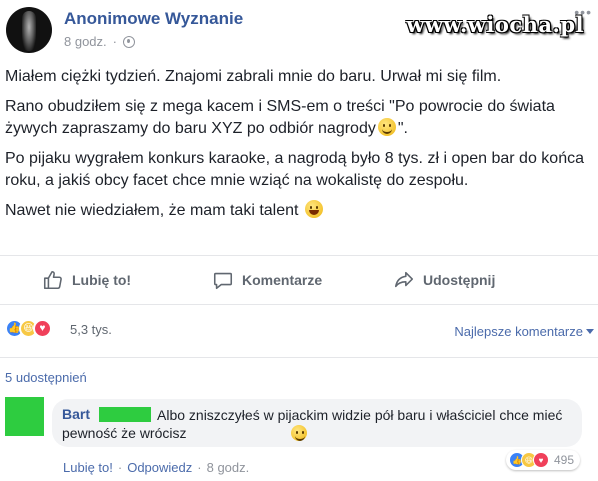  I want to click on smoke-image, so click(29, 31).